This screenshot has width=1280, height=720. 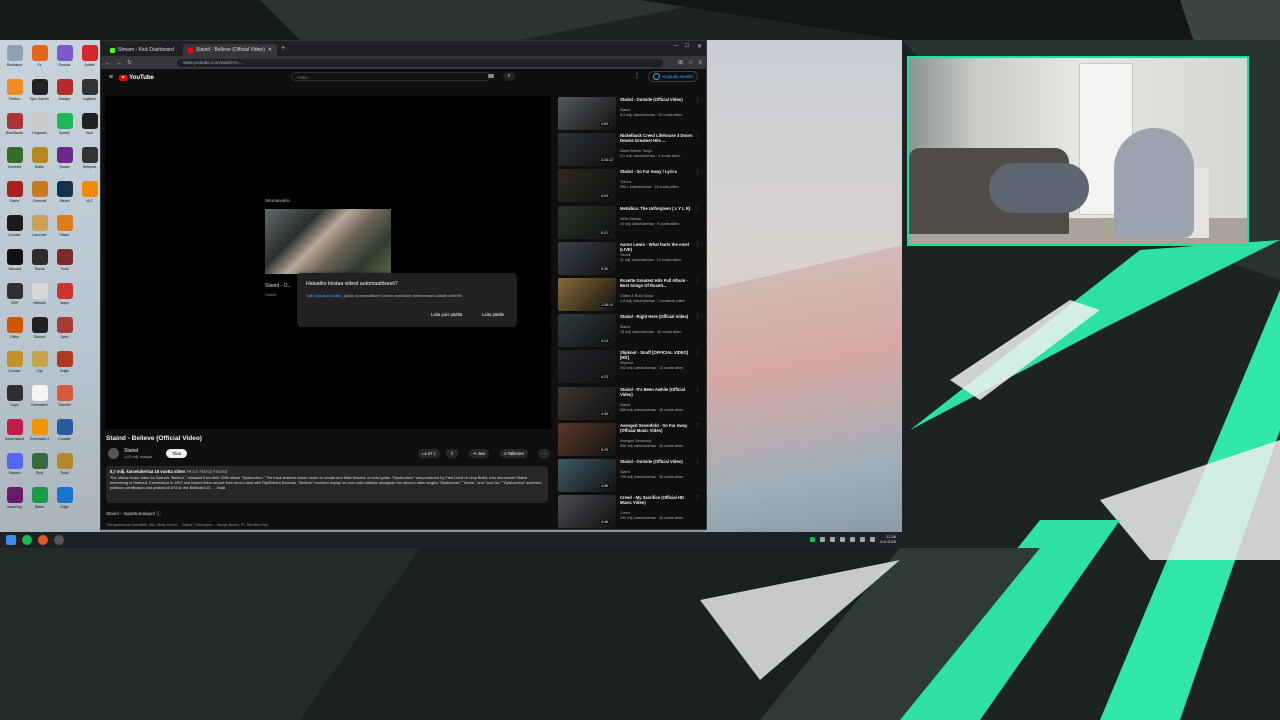 I want to click on tab-youtube-video: Staind - Believe (Official Video) ✕, so click(x=230, y=50).